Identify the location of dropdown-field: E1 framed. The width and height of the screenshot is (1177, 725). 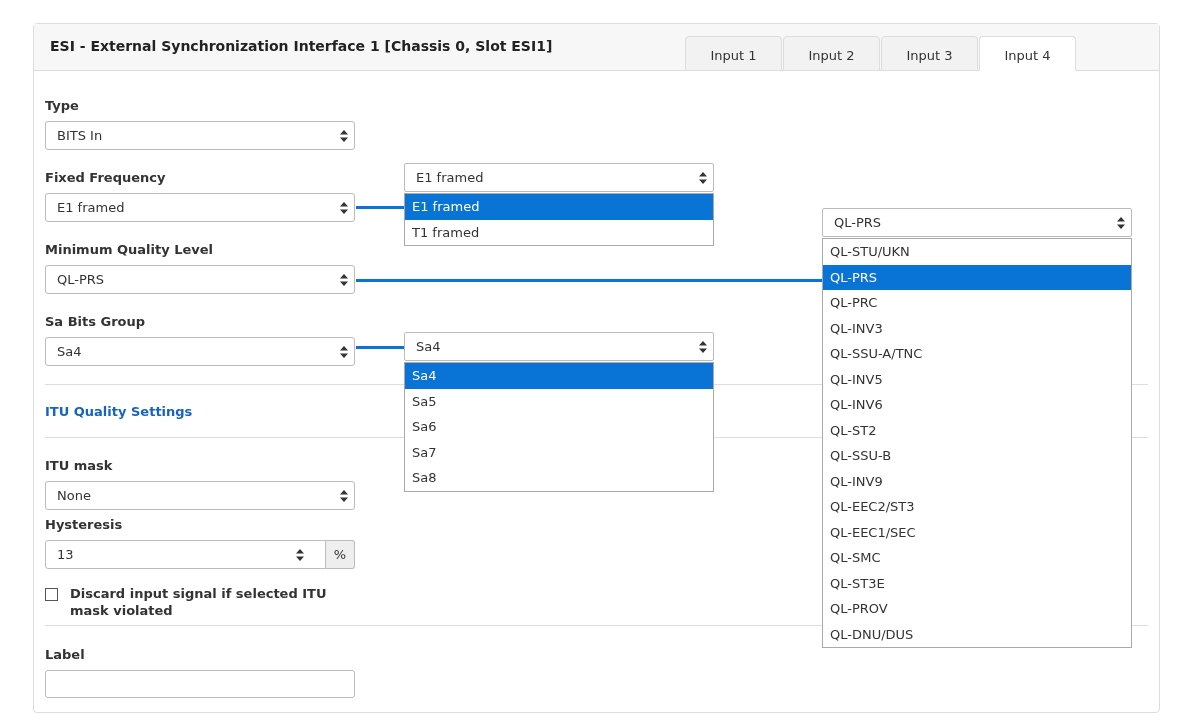
(559, 177).